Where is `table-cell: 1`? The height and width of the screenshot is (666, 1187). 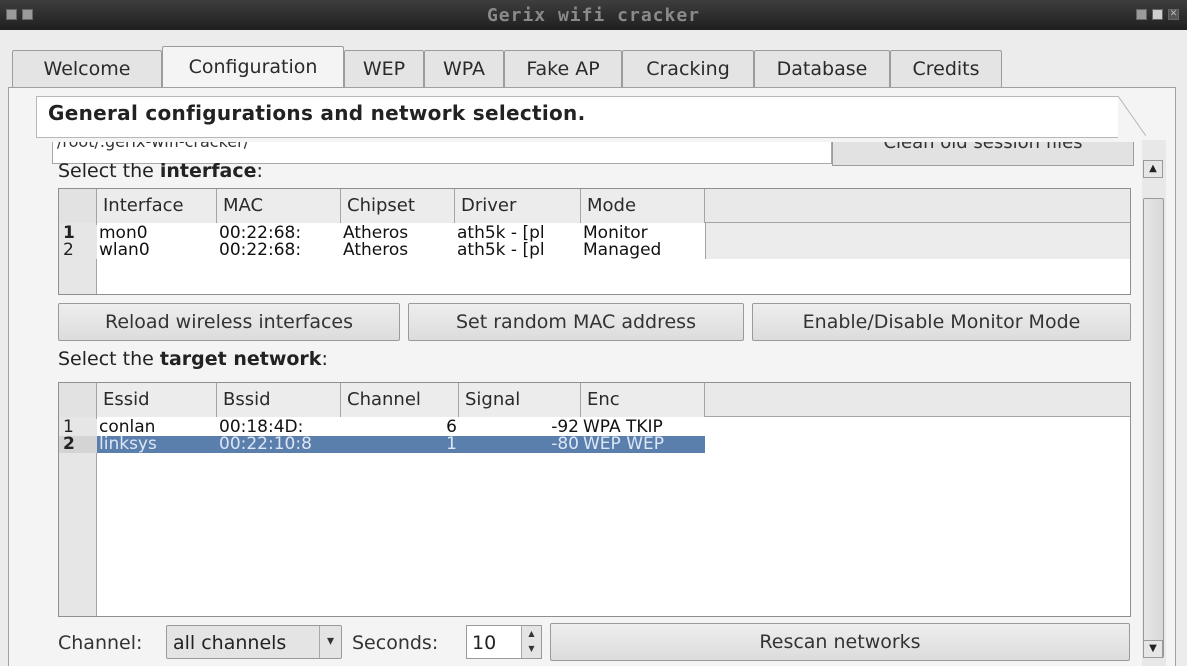 table-cell: 1 is located at coordinates (400, 444).